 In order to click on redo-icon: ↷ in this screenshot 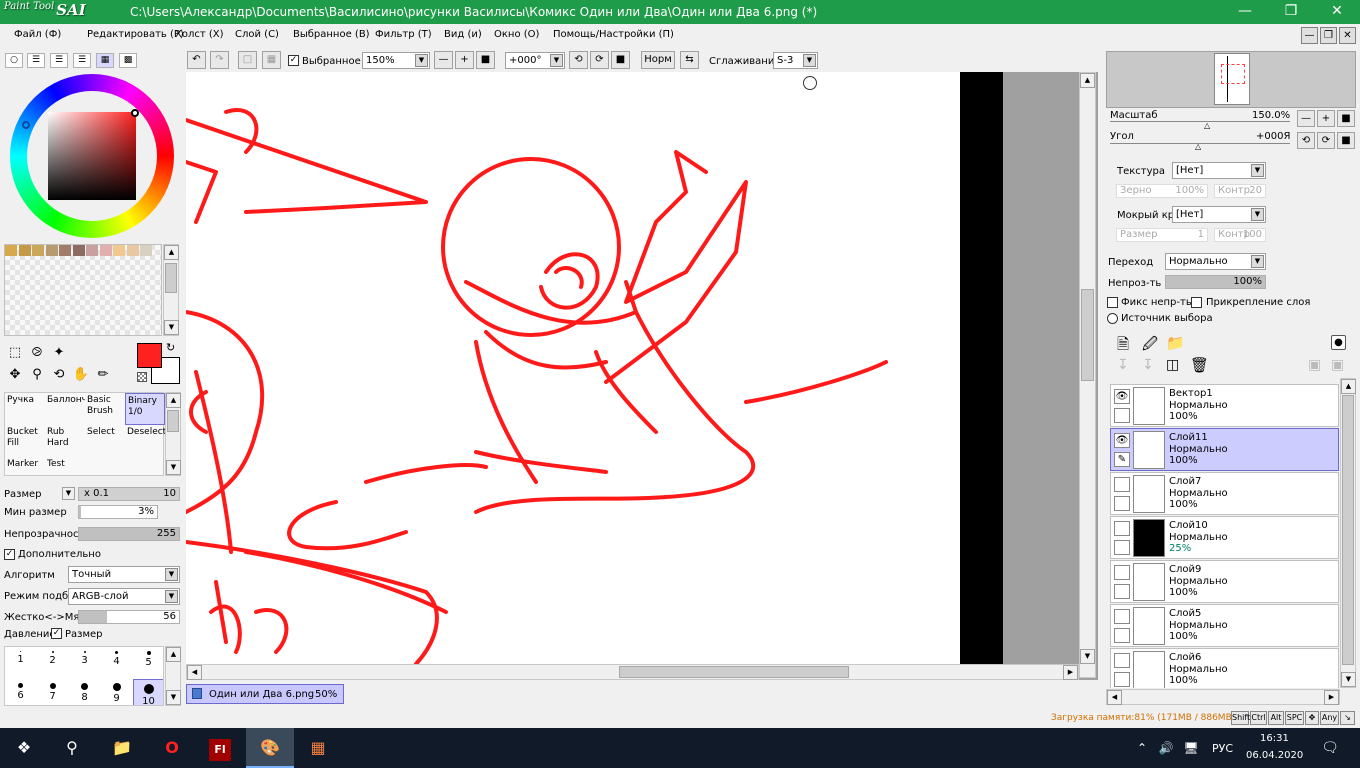, I will do `click(219, 60)`.